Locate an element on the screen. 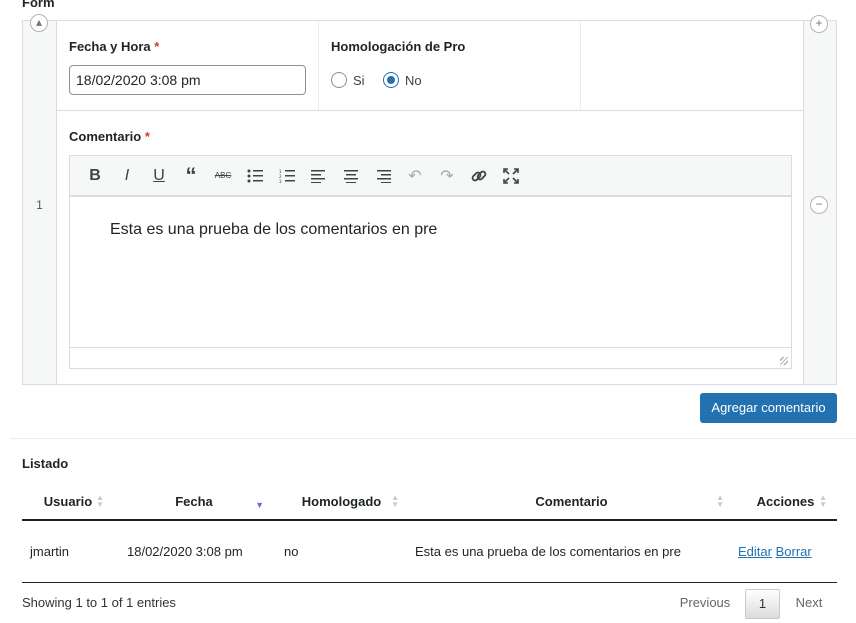 Image resolution: width=856 pixels, height=623 pixels. redo-icon: ↷ is located at coordinates (447, 176).